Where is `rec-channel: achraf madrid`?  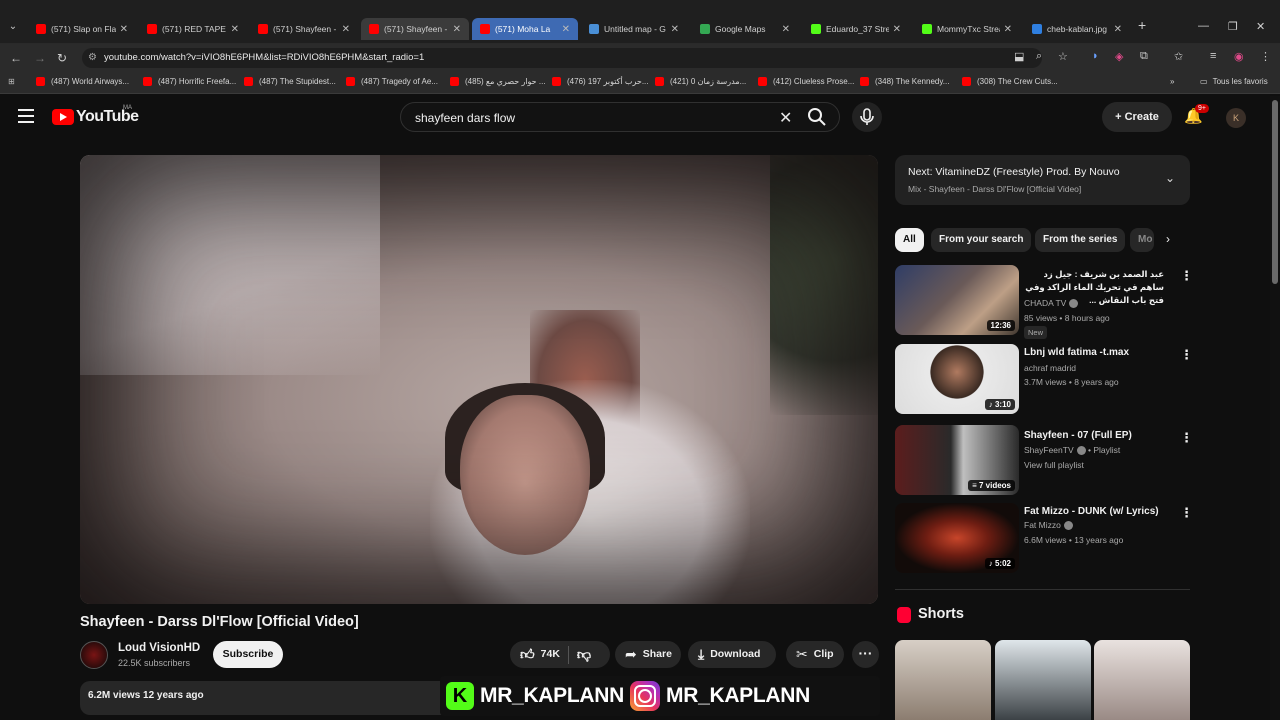
rec-channel: achraf madrid is located at coordinates (1050, 368).